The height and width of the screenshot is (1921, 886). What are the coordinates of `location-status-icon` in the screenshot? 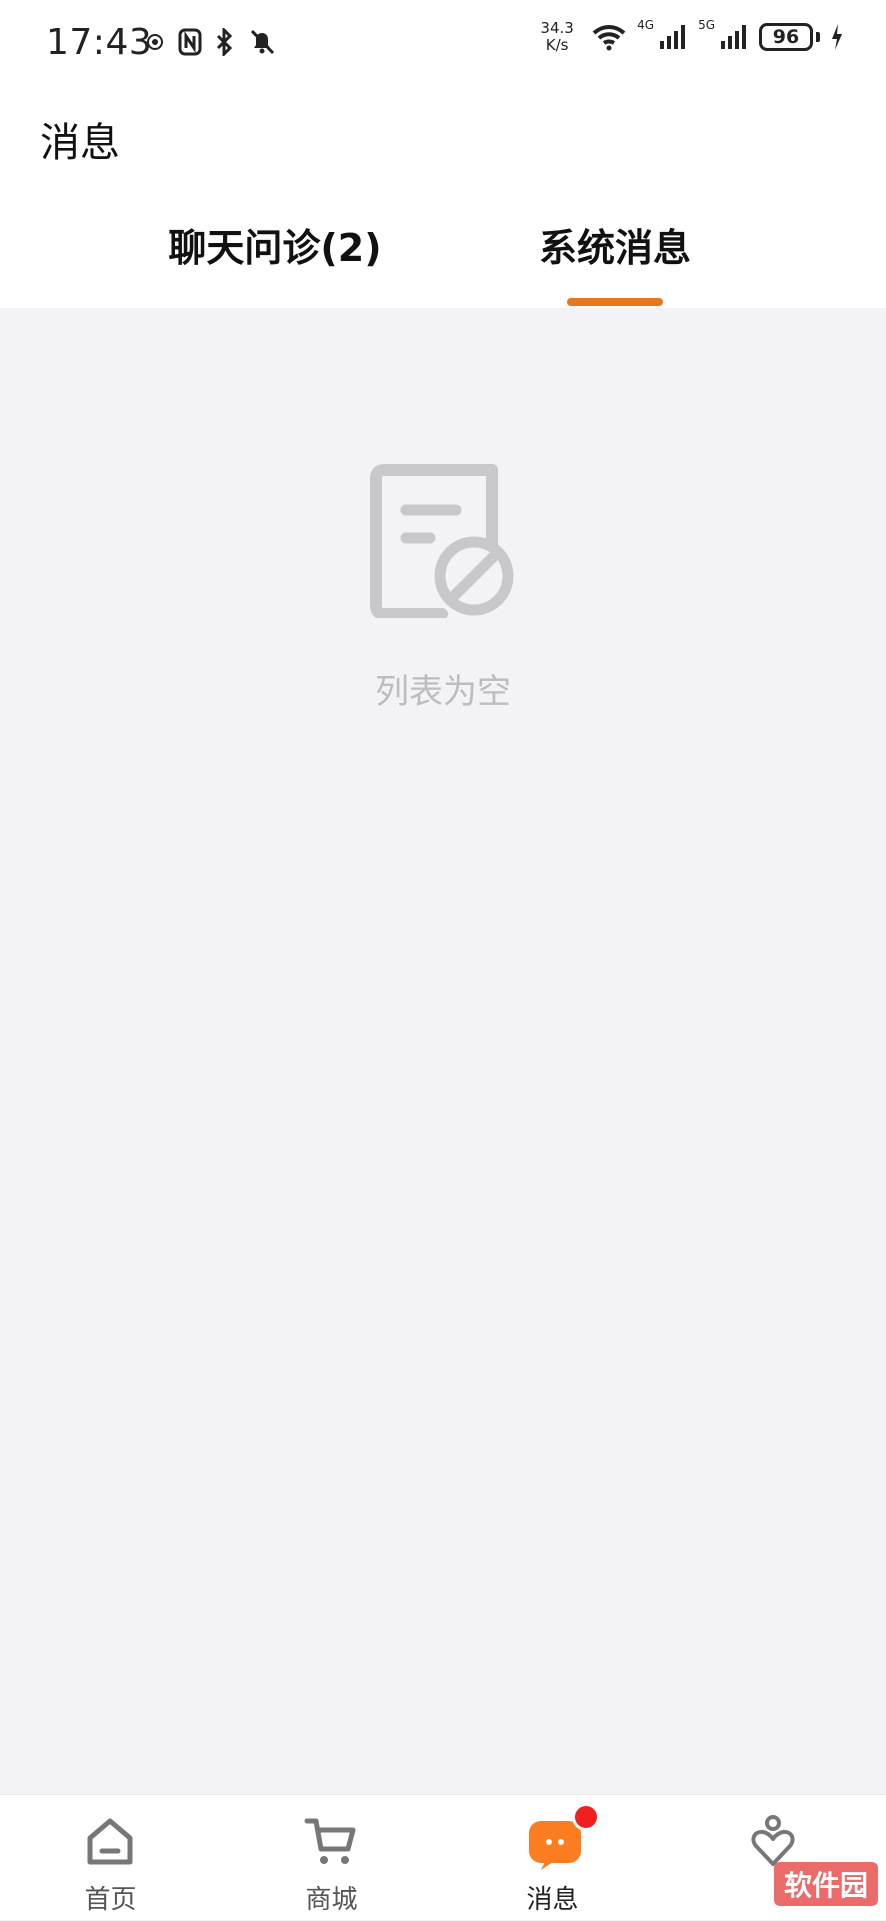 It's located at (155, 42).